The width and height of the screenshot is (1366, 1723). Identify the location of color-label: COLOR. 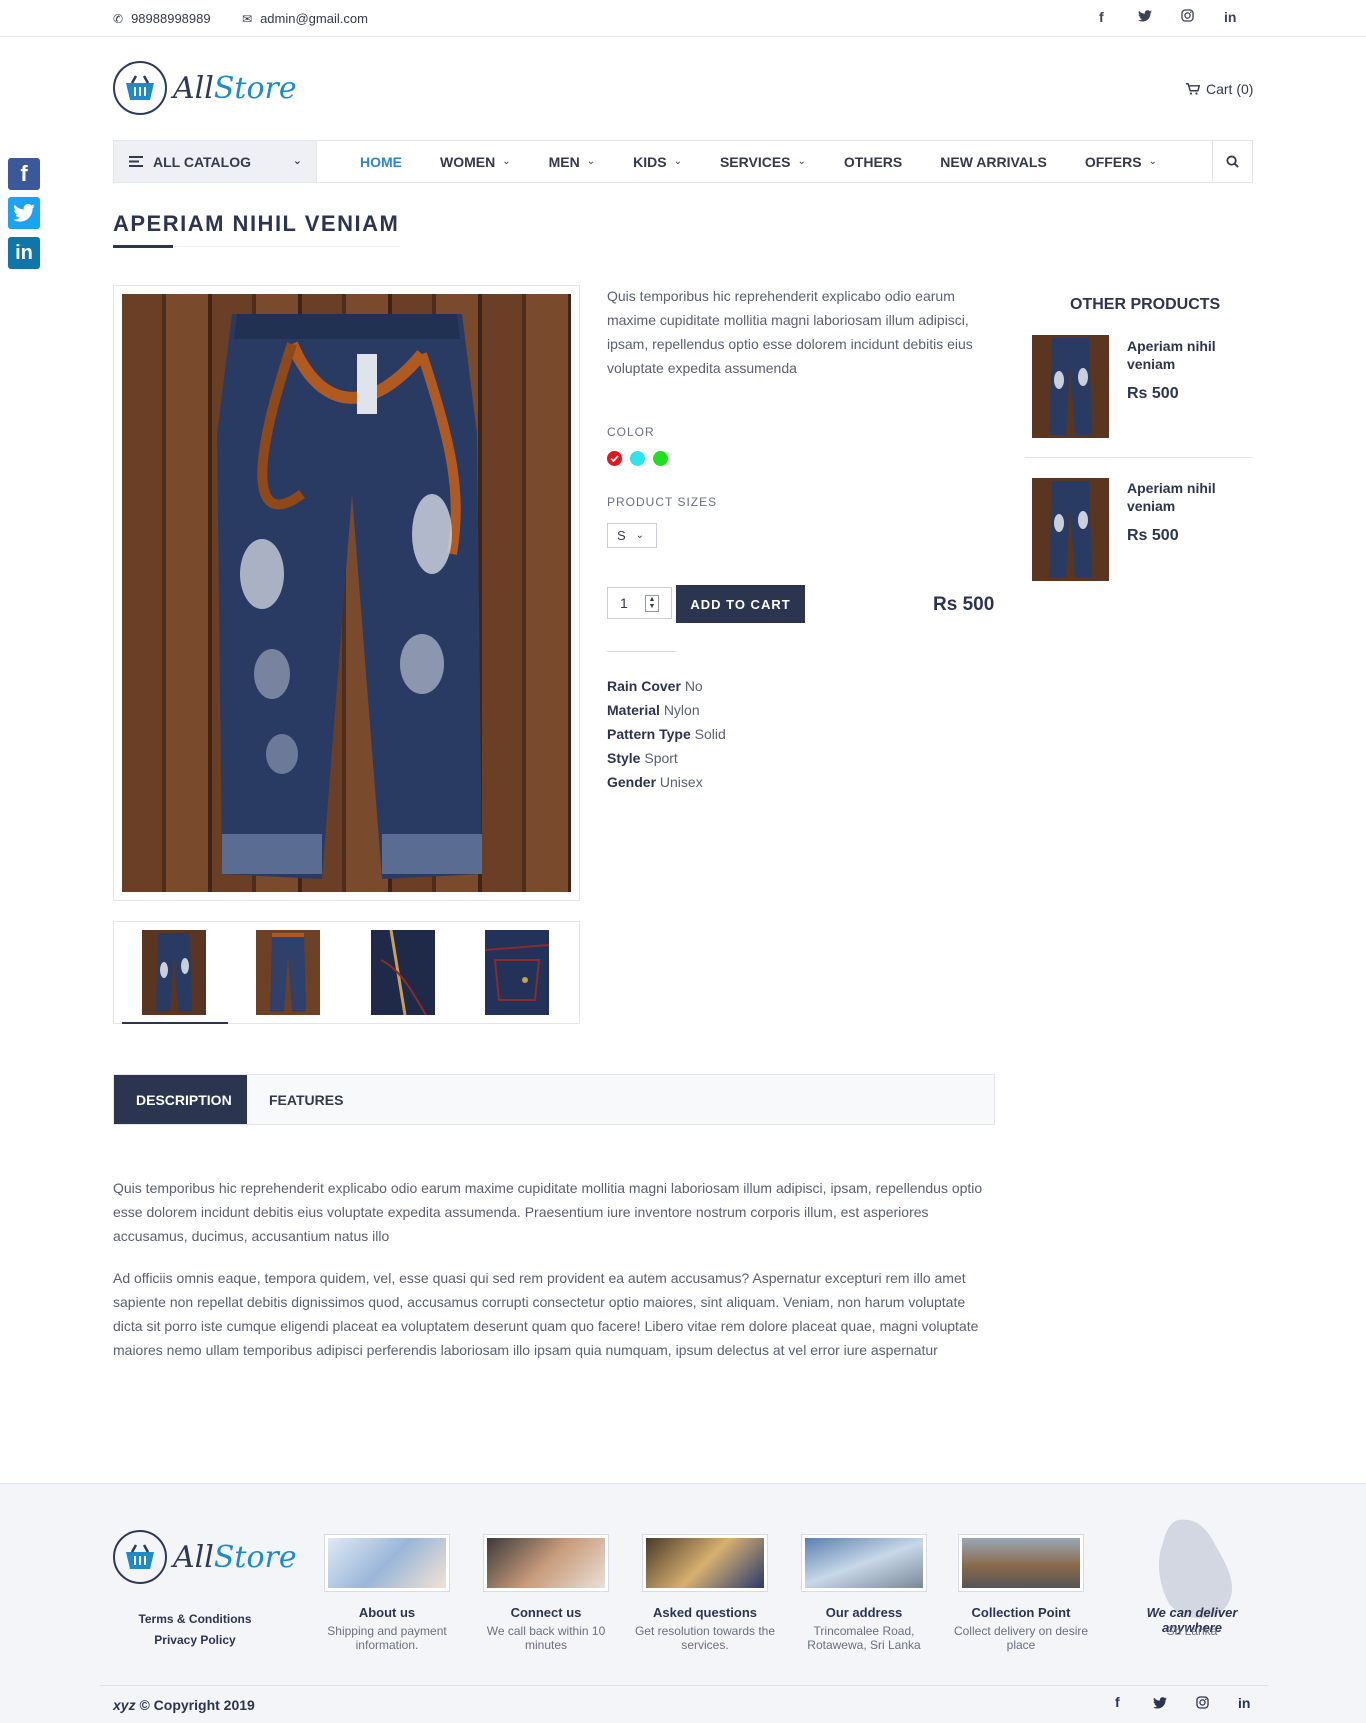
(631, 432).